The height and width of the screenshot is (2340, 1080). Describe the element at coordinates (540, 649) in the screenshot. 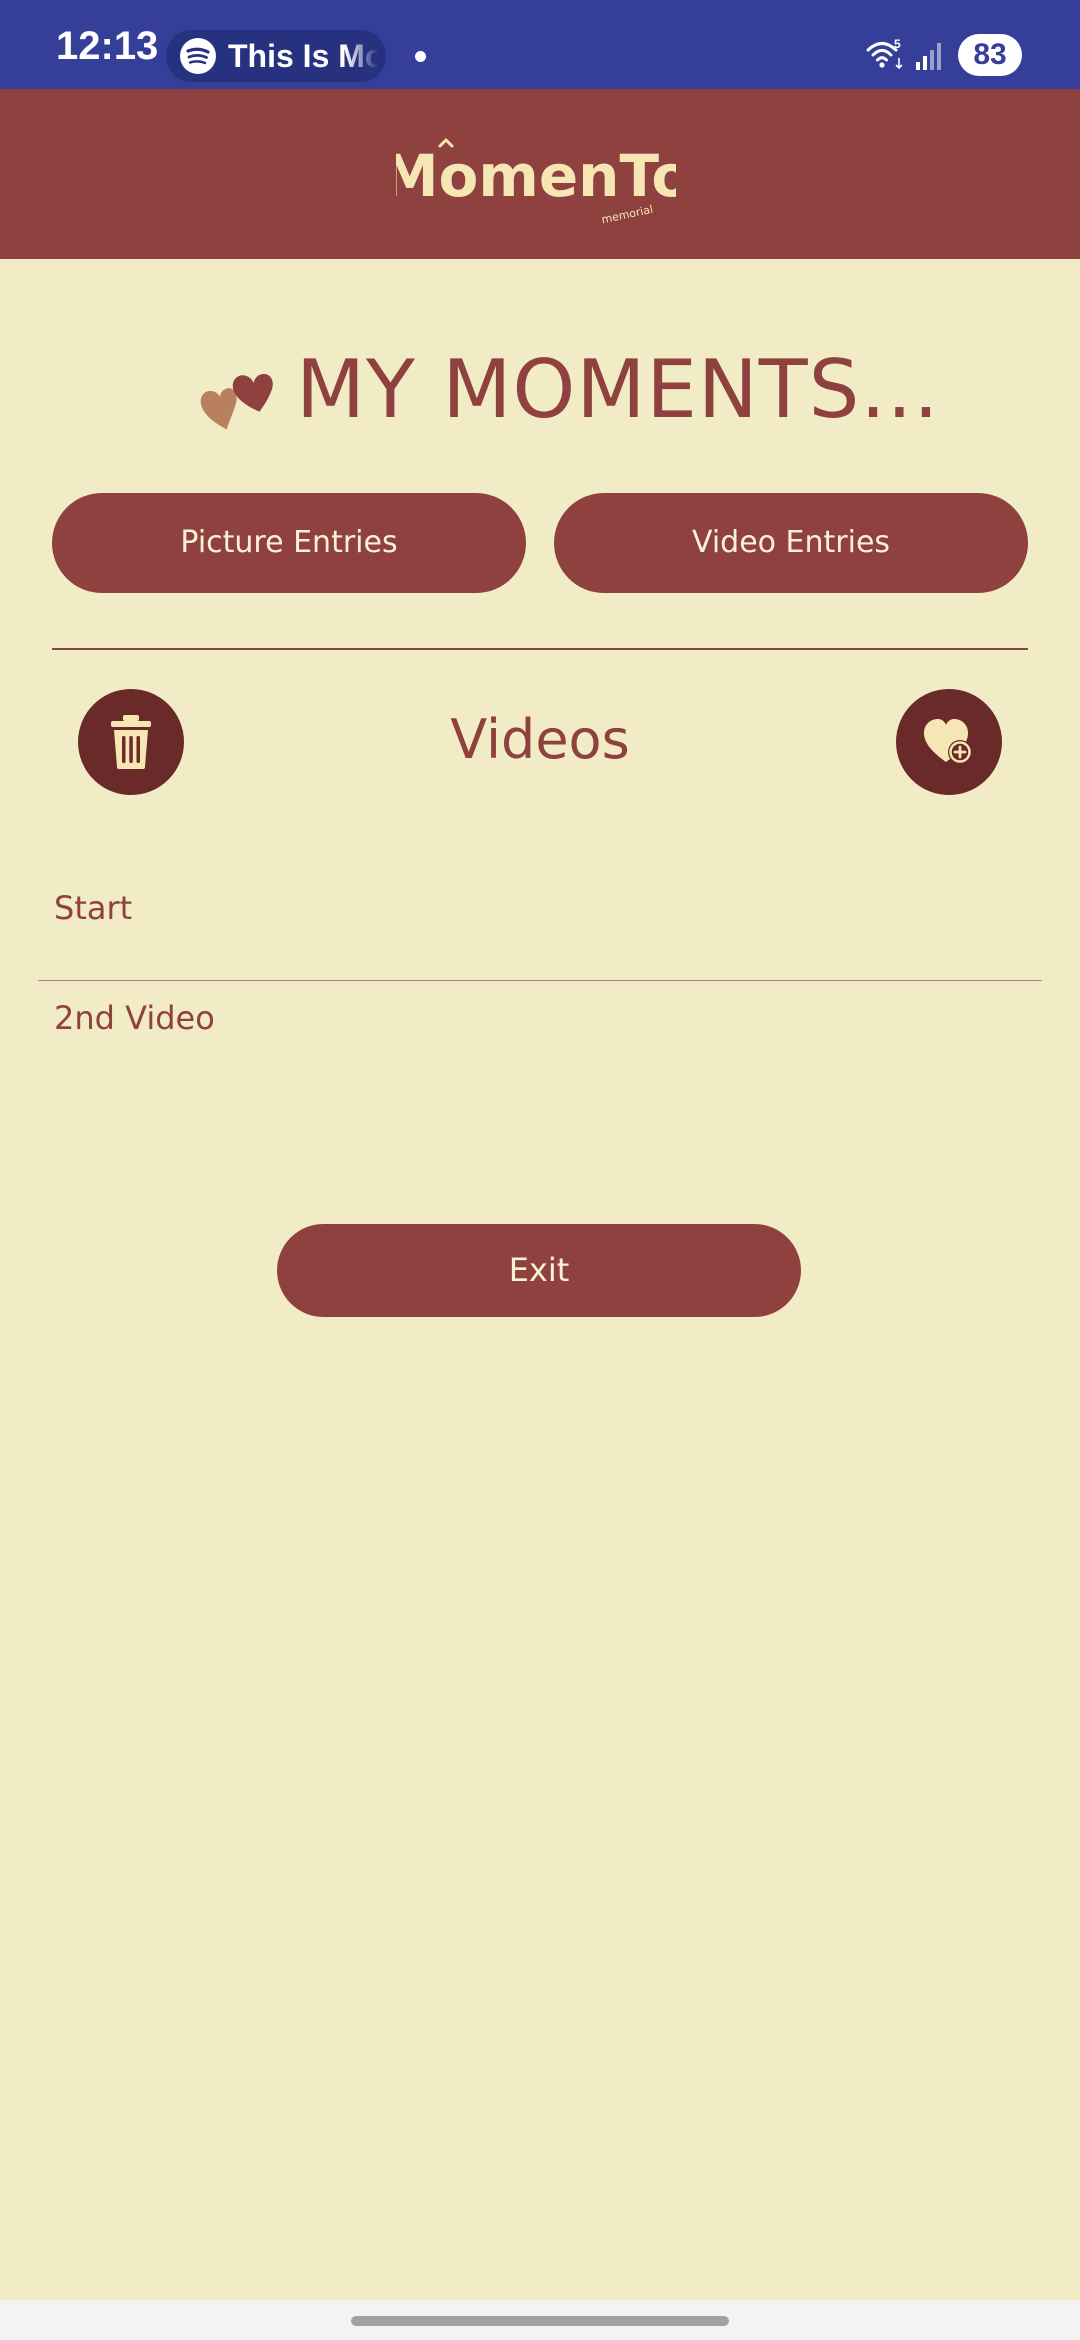

I see `section-divider` at that location.